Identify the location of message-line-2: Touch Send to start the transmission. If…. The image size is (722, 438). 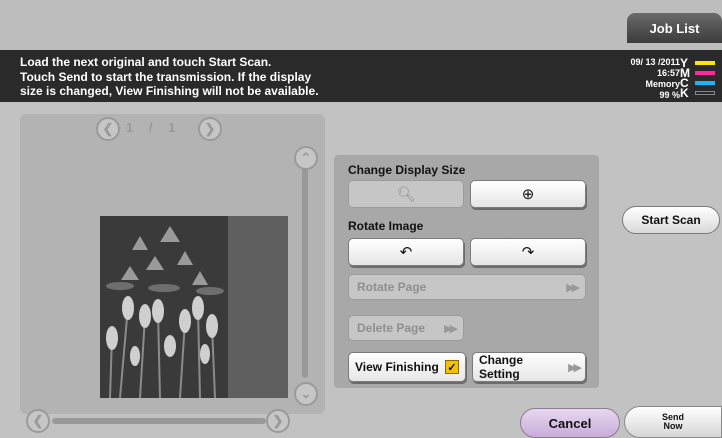
(166, 76).